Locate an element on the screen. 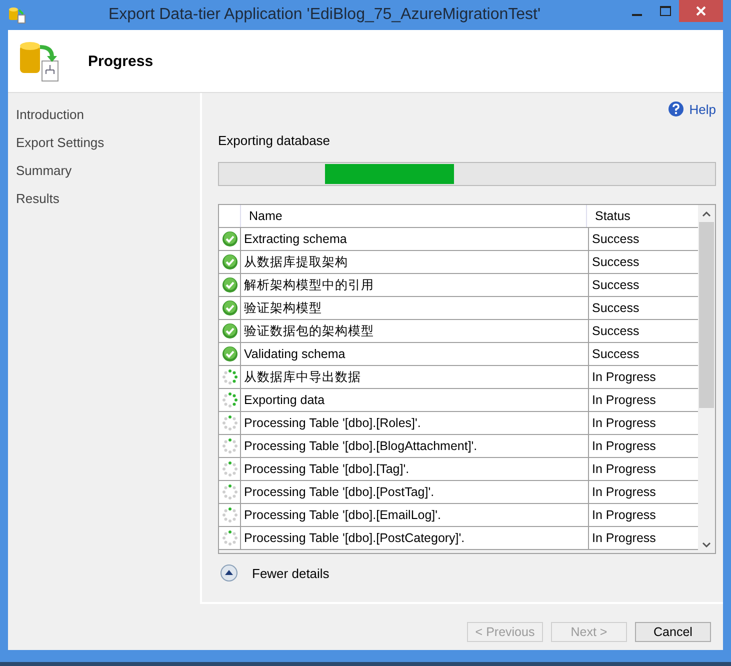  collapse-icon is located at coordinates (229, 573).